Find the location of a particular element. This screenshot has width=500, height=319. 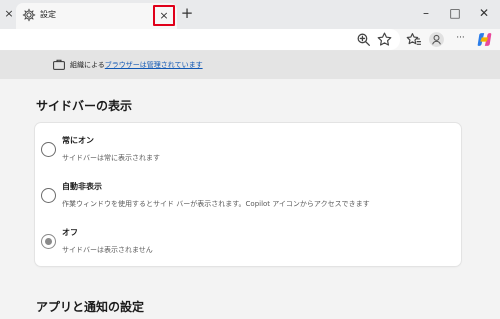

profile-avatar-icon is located at coordinates (436, 39).